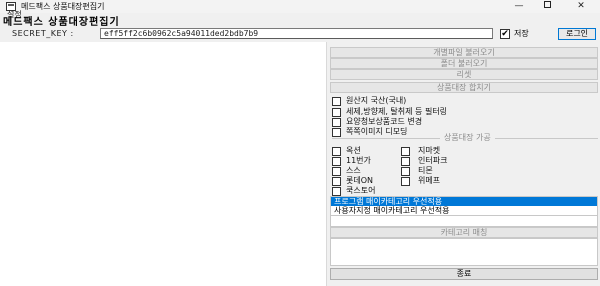  Describe the element at coordinates (336, 151) in the screenshot. I see `auction-checkbox` at that location.